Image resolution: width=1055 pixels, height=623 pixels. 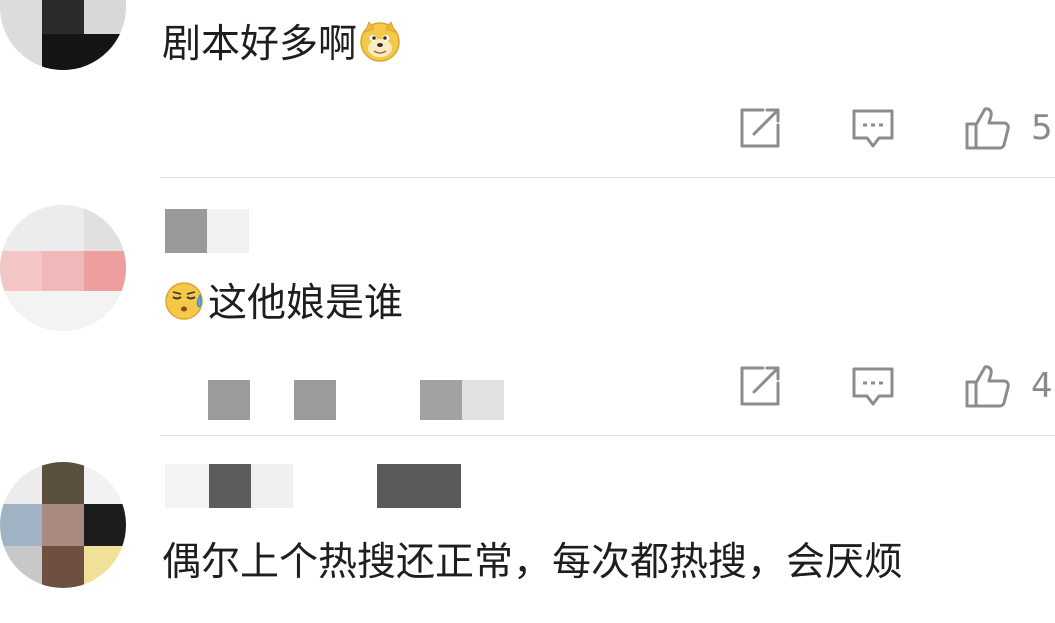 What do you see at coordinates (260, 44) in the screenshot?
I see `comment-body: 剧本好多啊` at bounding box center [260, 44].